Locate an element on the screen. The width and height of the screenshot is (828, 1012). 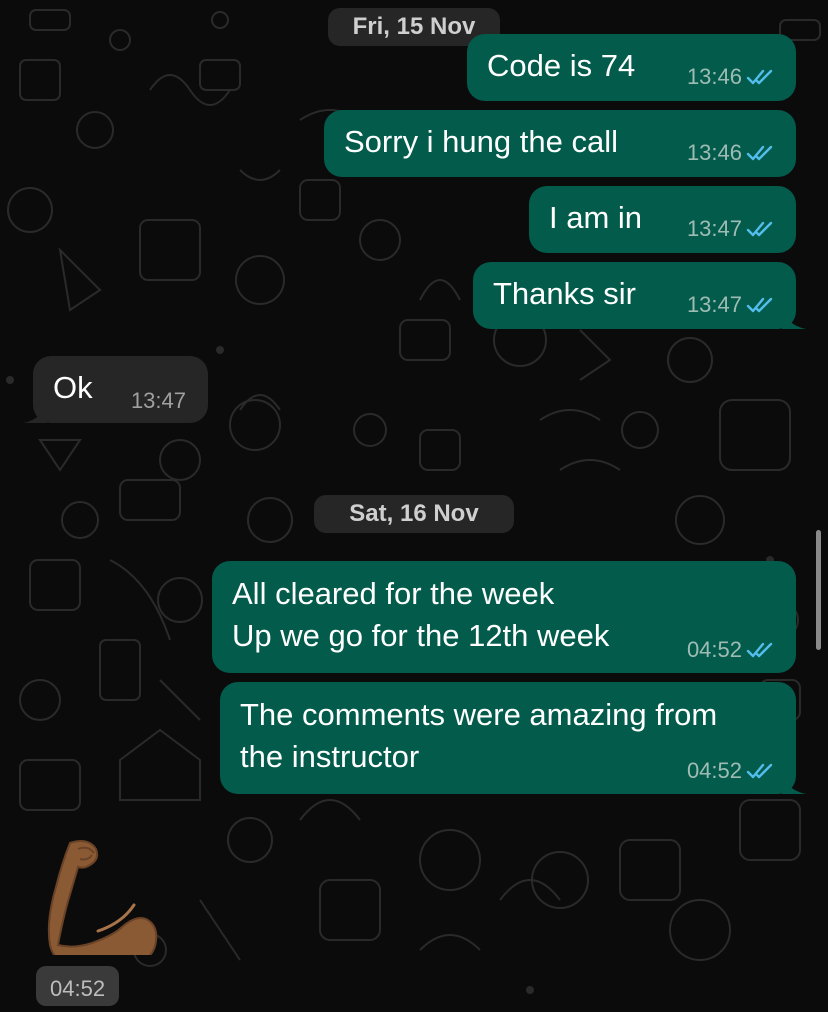
message-text-line: the instructor is located at coordinates (330, 756).